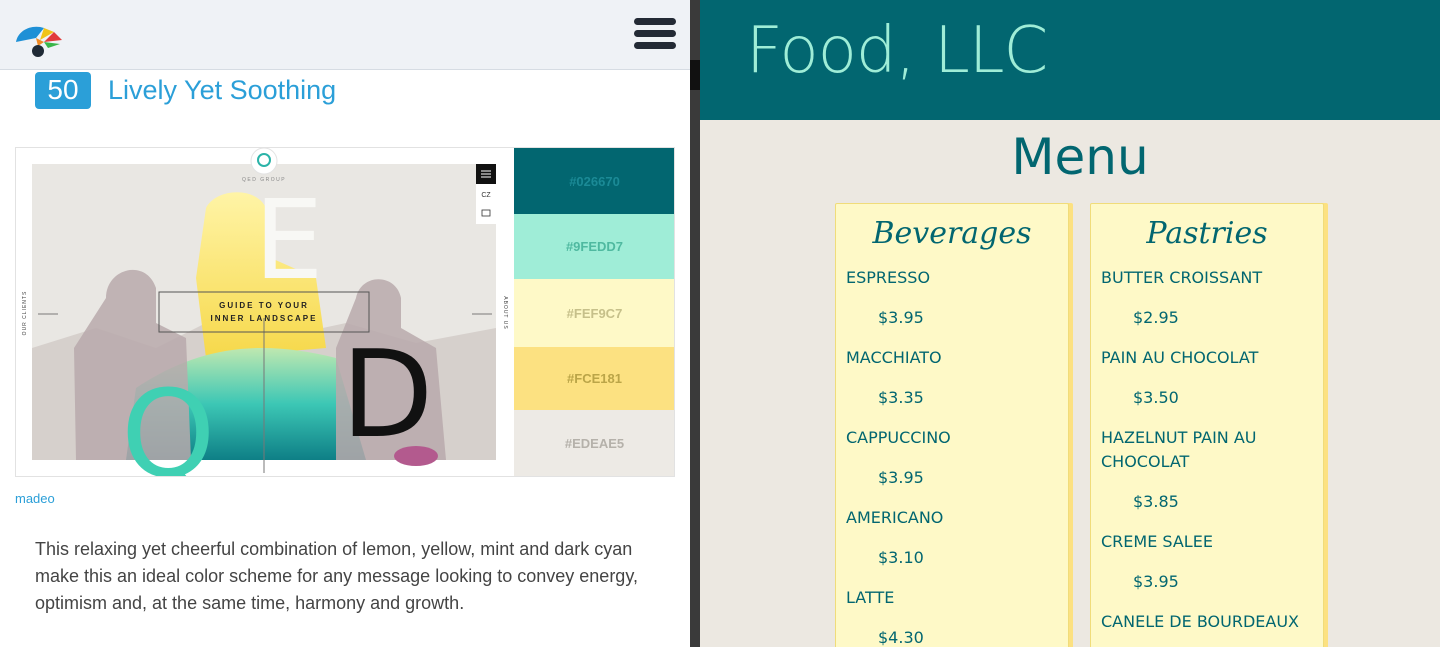  What do you see at coordinates (1156, 501) in the screenshot?
I see `item-price: $3.85` at bounding box center [1156, 501].